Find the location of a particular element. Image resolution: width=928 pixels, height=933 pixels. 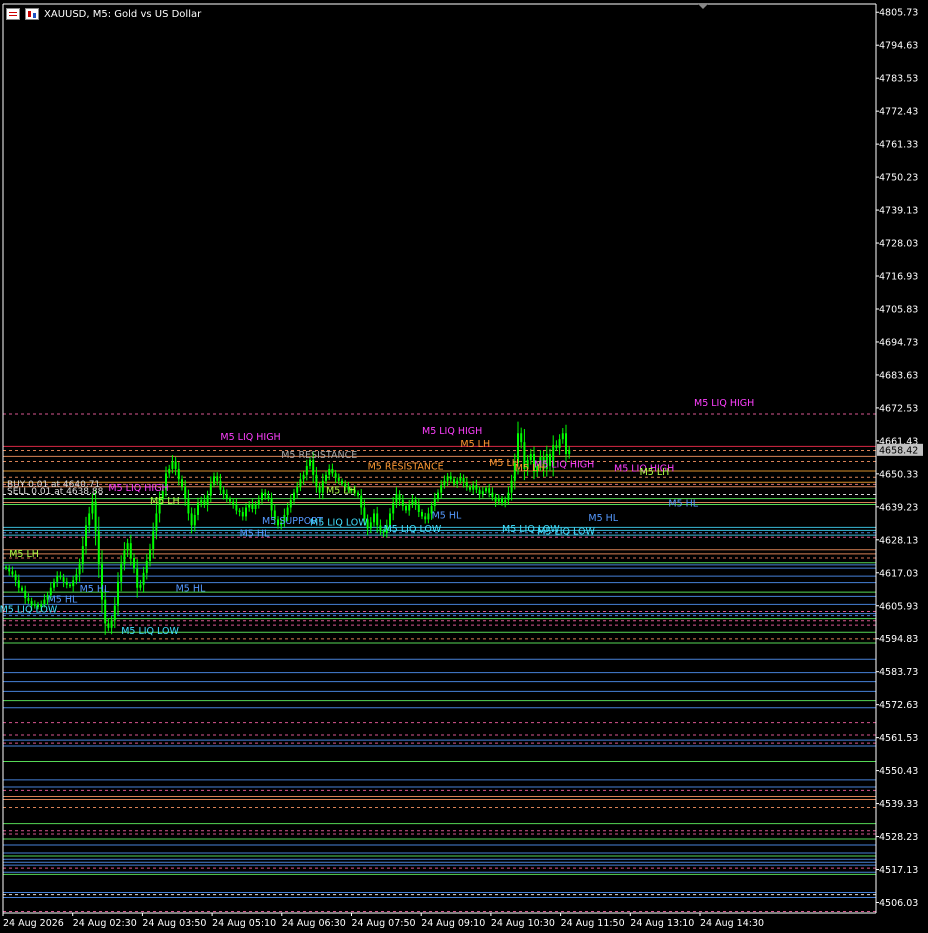

y-tick-label-7: 4728.03 is located at coordinates (898, 244).